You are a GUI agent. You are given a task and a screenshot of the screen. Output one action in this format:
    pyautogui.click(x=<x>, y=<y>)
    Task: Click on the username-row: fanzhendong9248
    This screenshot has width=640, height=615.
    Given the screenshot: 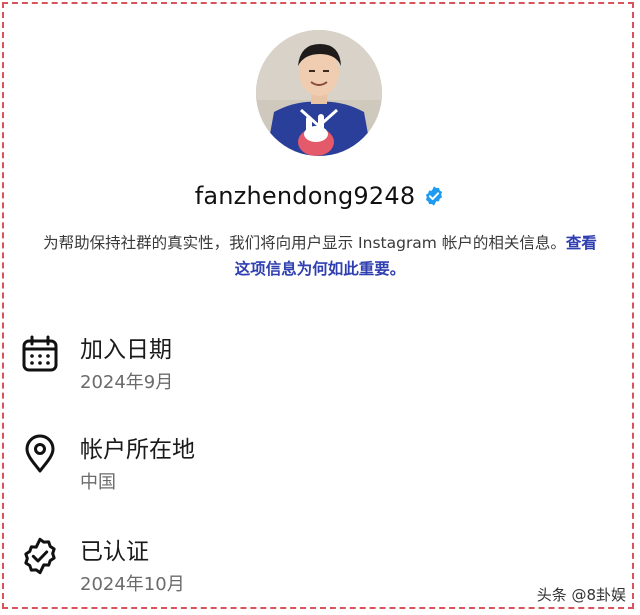 What is the action you would take?
    pyautogui.click(x=320, y=196)
    